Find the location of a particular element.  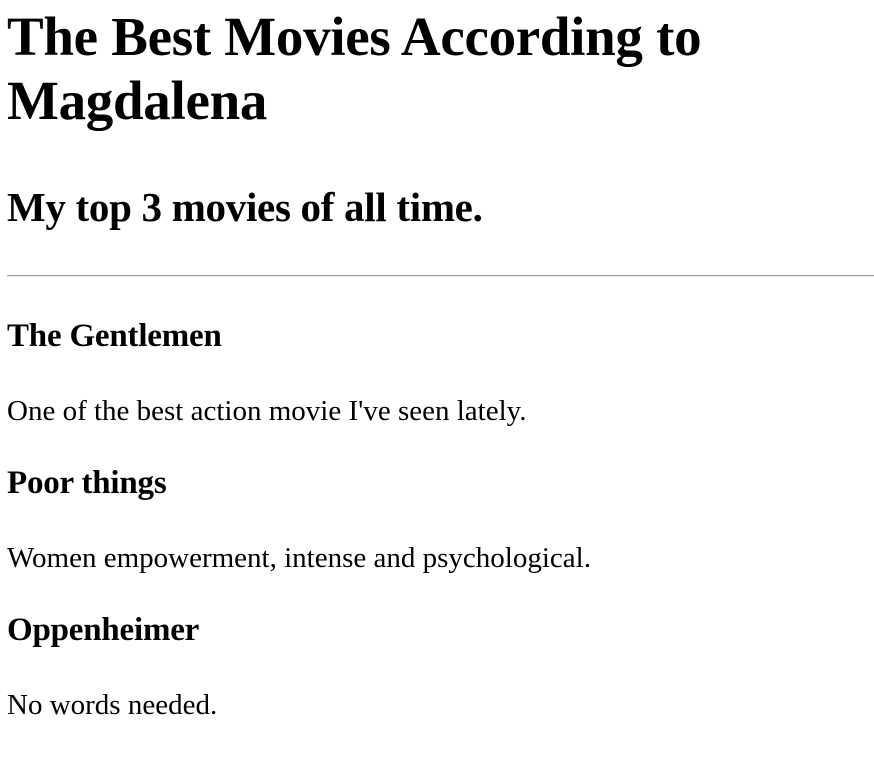

divider is located at coordinates (440, 276).